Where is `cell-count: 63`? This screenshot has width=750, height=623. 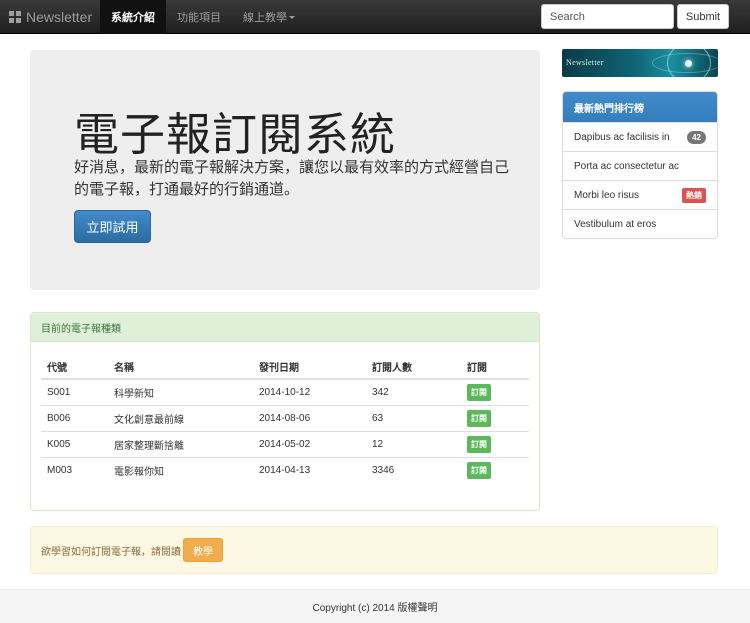 cell-count: 63 is located at coordinates (413, 417).